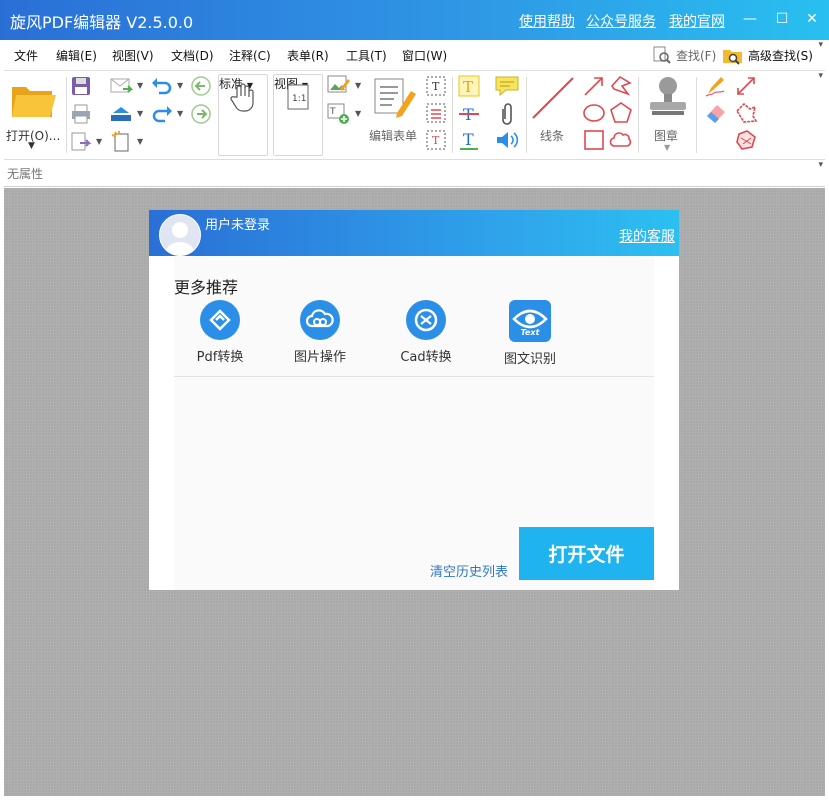 Image resolution: width=829 pixels, height=800 pixels. I want to click on menu-form: 表单(R), so click(308, 55).